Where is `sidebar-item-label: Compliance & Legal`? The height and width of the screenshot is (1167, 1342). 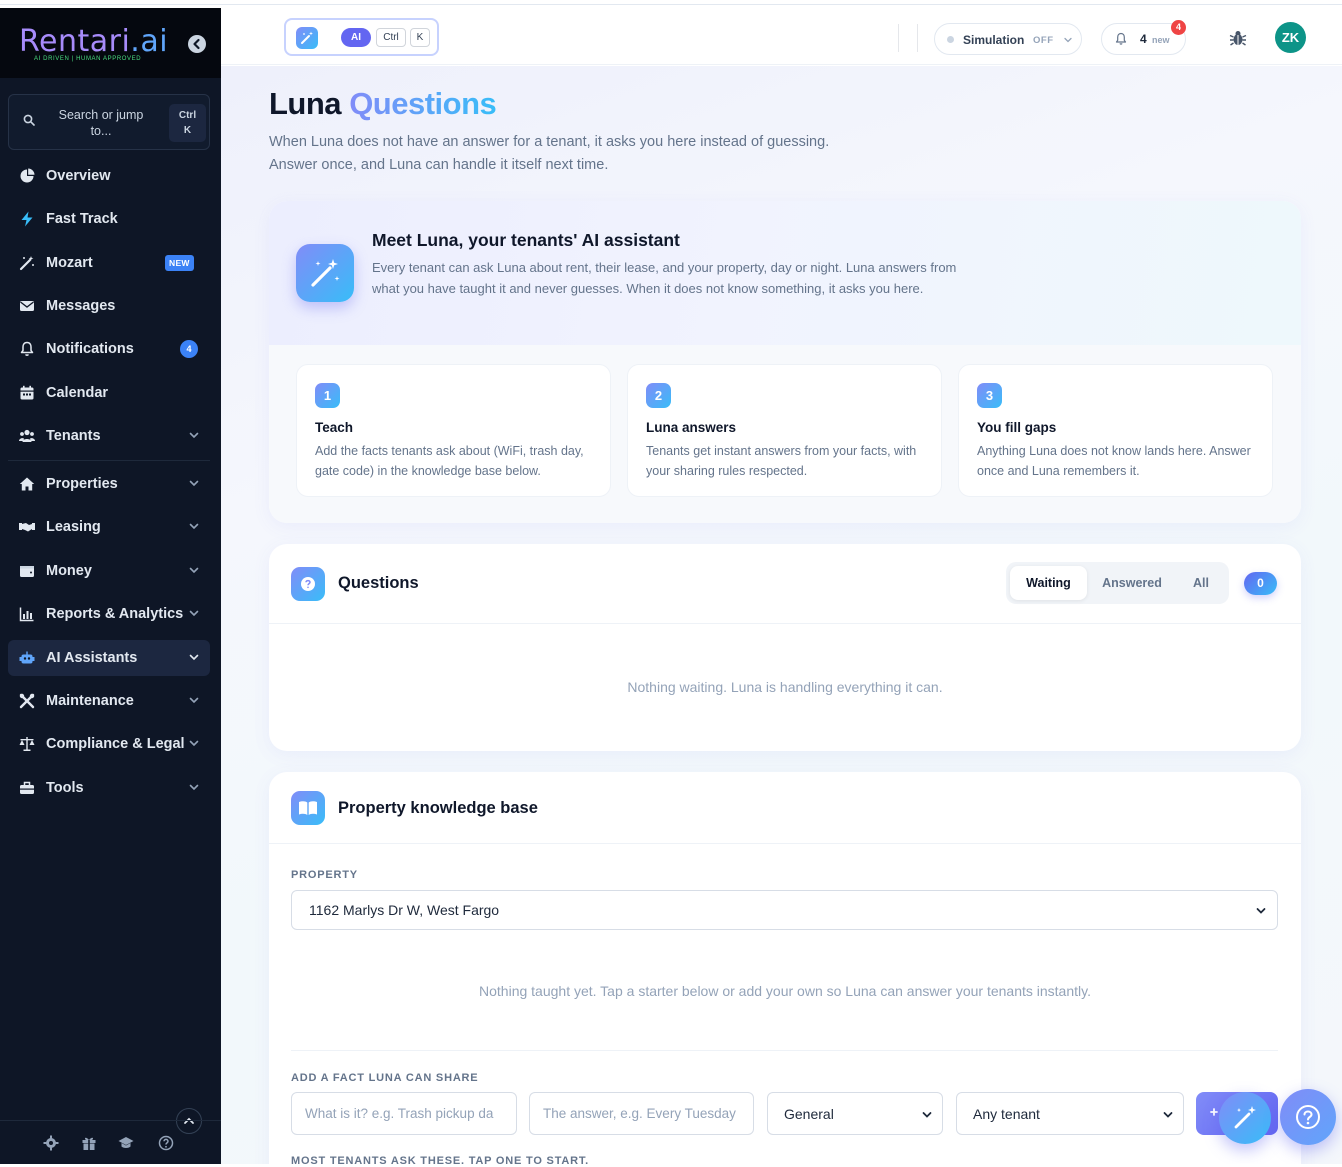 sidebar-item-label: Compliance & Legal is located at coordinates (115, 744).